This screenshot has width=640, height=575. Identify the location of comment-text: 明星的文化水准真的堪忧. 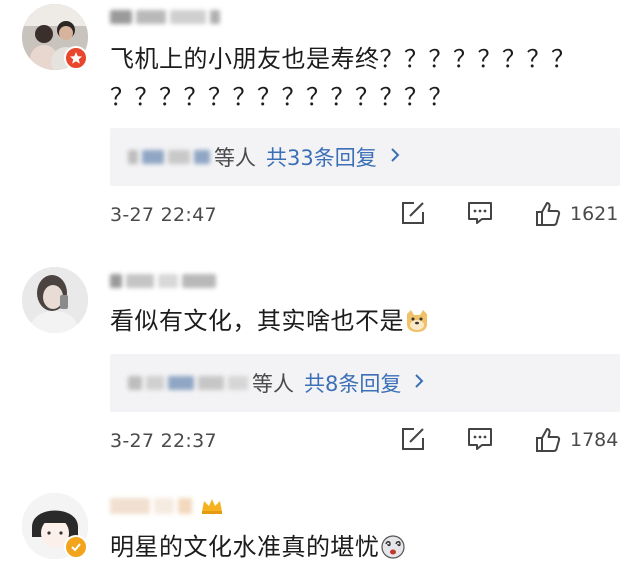
(365, 547).